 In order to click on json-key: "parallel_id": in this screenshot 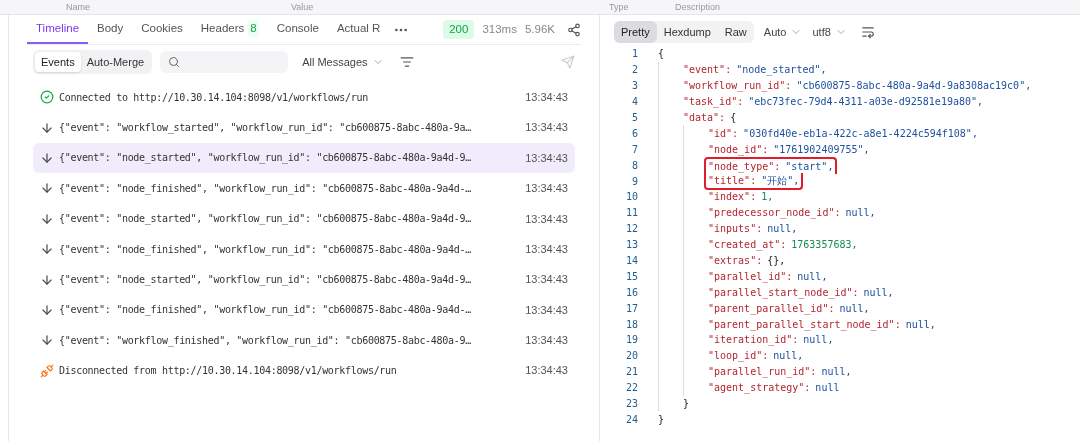, I will do `click(750, 276)`.